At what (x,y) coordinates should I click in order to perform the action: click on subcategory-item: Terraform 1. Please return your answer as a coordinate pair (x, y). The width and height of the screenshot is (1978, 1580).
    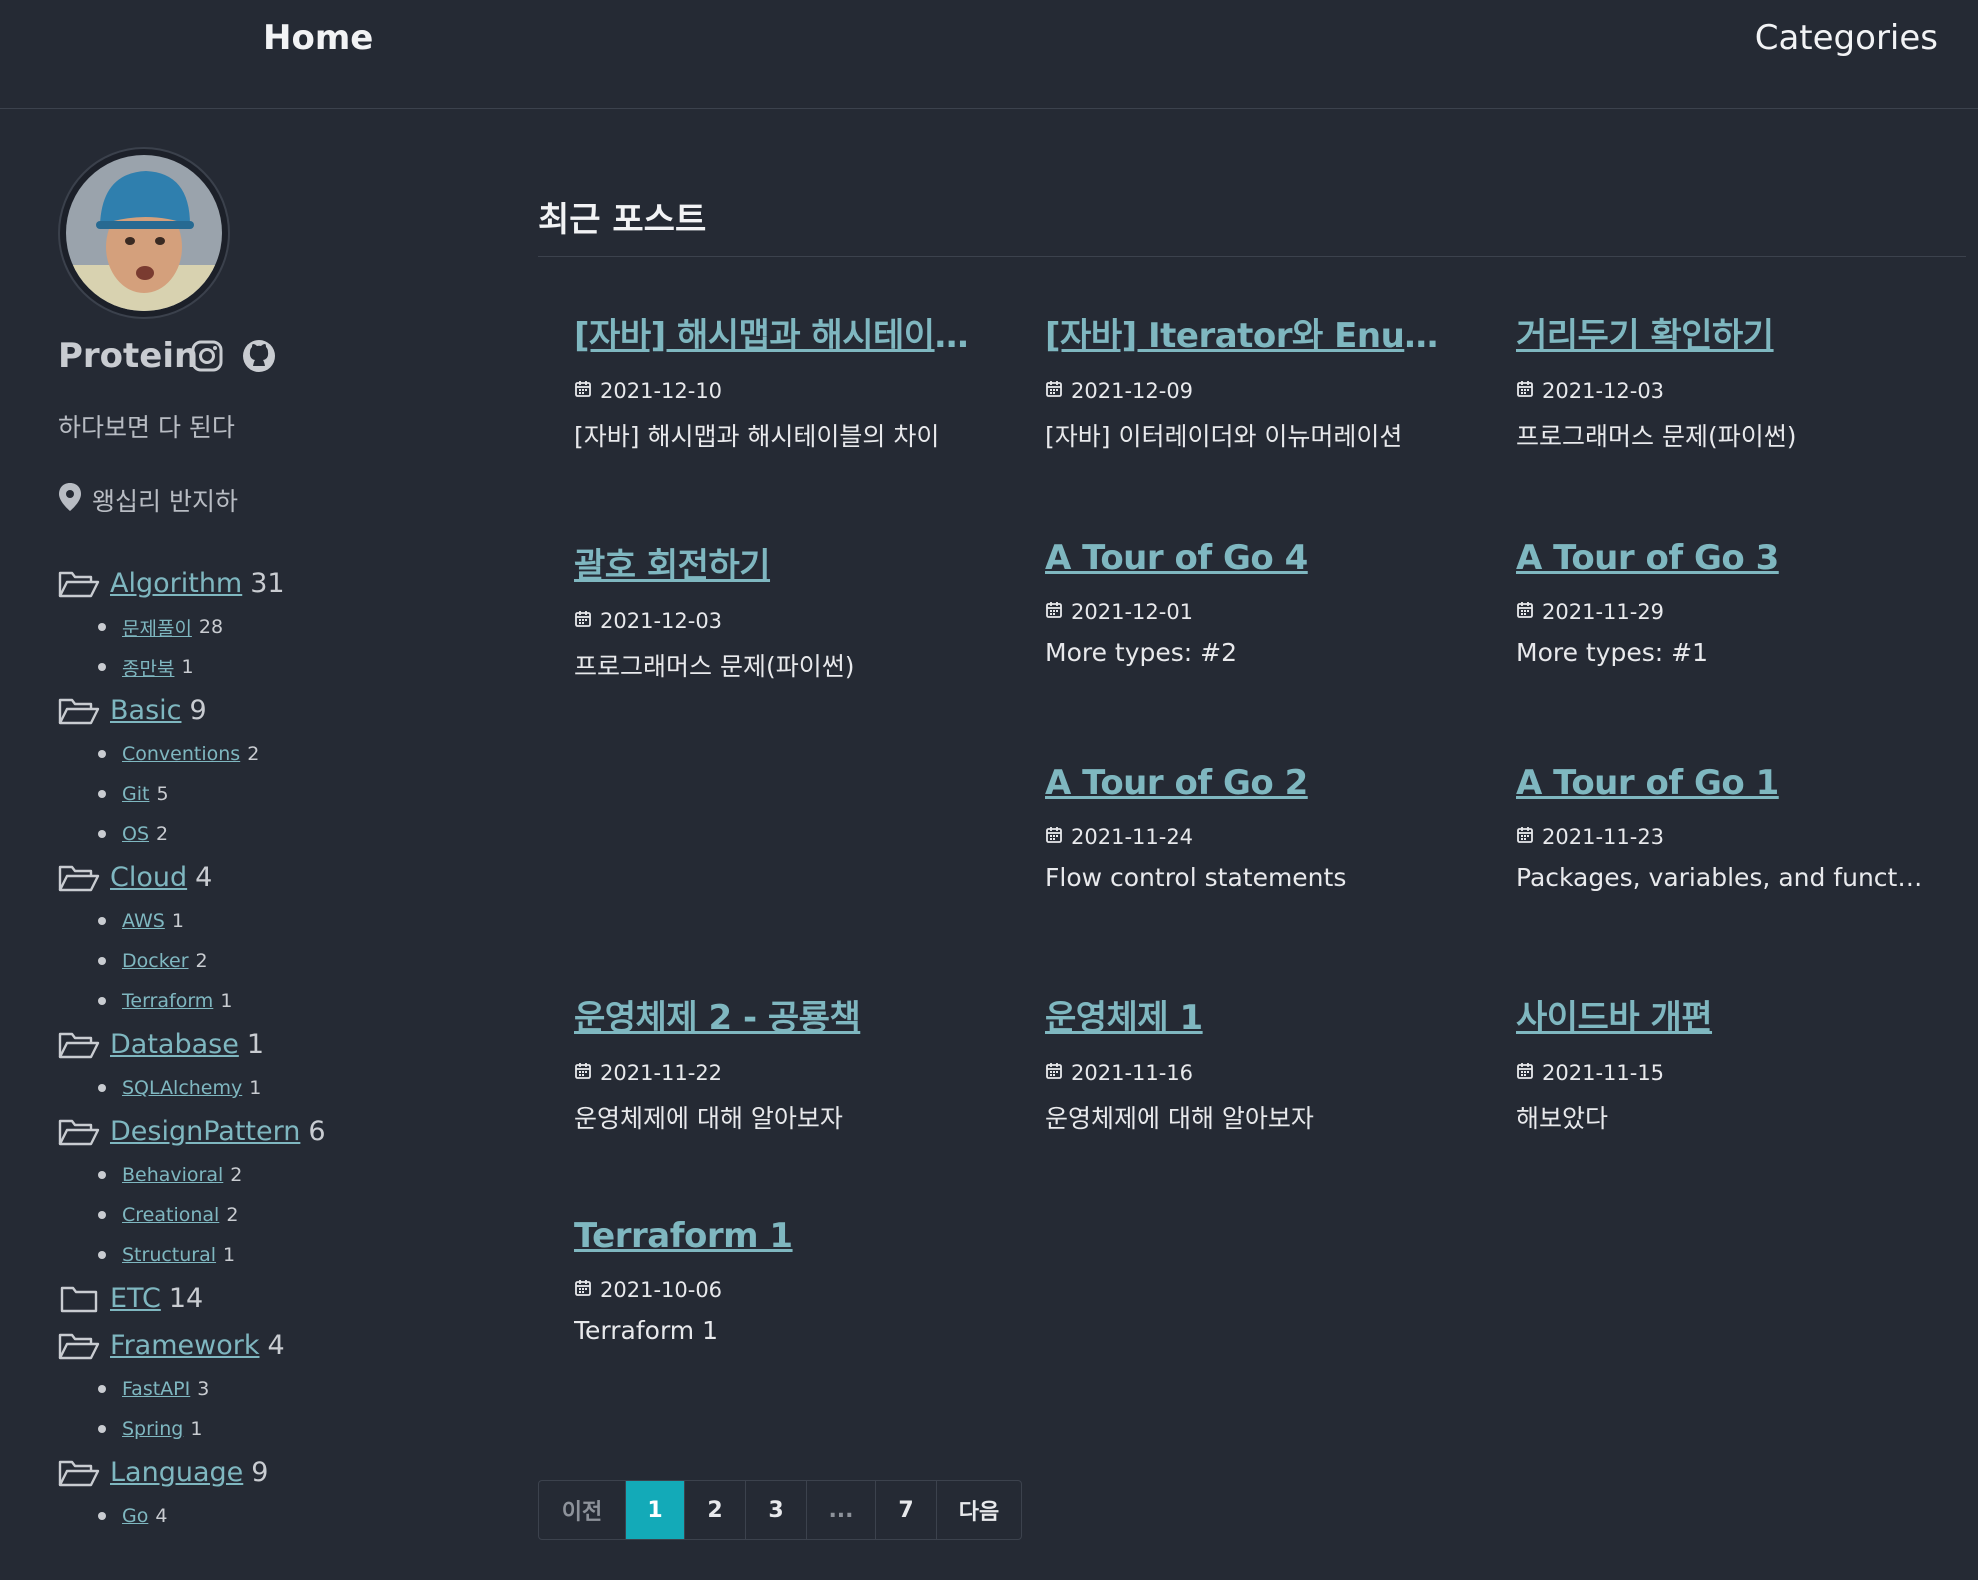
    Looking at the image, I should click on (288, 1001).